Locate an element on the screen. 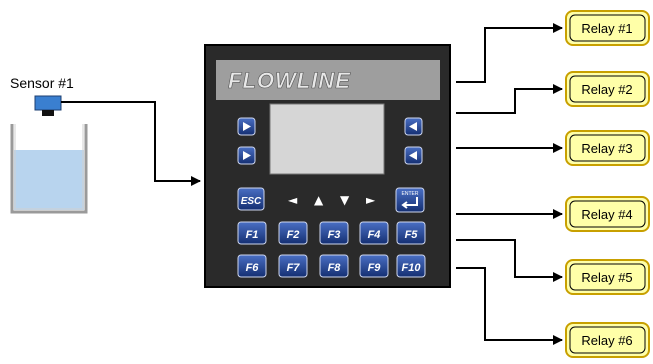 The width and height of the screenshot is (653, 364). arrow-left-icon: ◄ is located at coordinates (293, 200).